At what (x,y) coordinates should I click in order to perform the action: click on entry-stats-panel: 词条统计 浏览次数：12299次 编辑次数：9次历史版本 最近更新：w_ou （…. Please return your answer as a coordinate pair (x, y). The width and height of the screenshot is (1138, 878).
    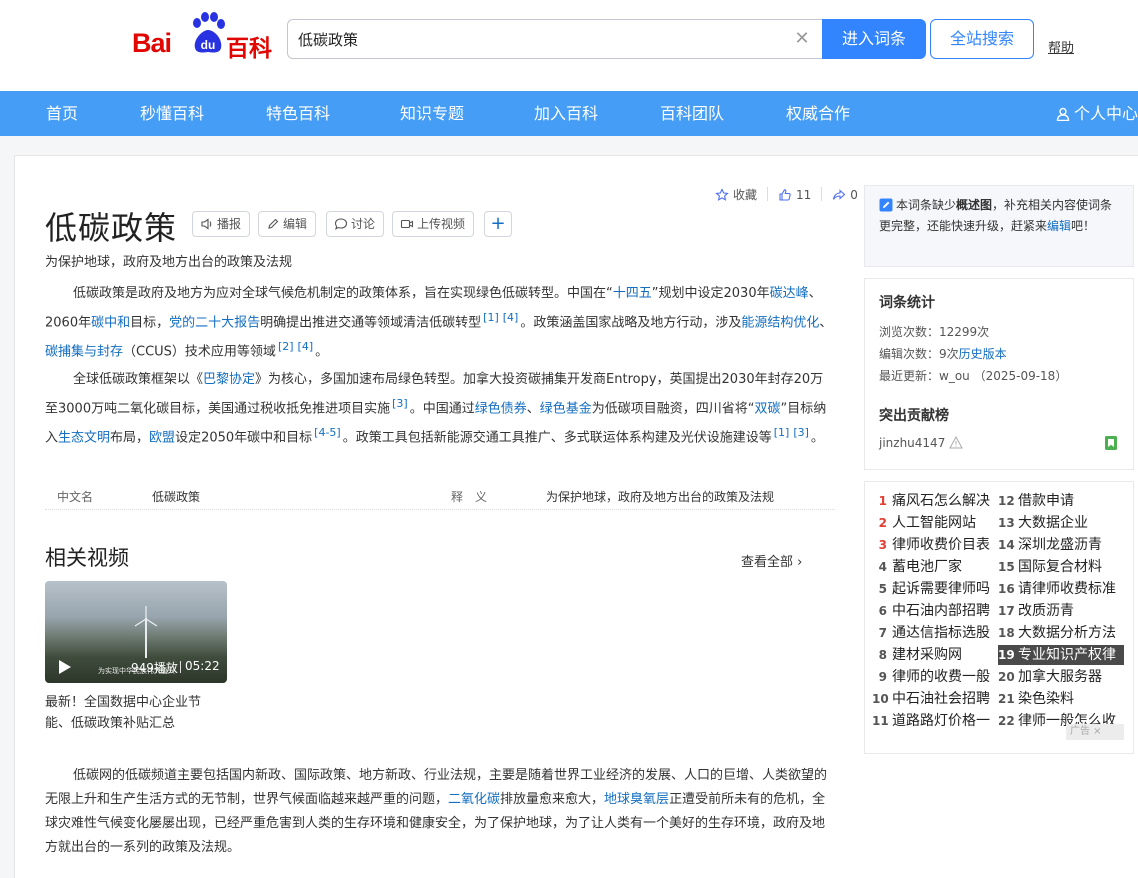
    Looking at the image, I should click on (999, 374).